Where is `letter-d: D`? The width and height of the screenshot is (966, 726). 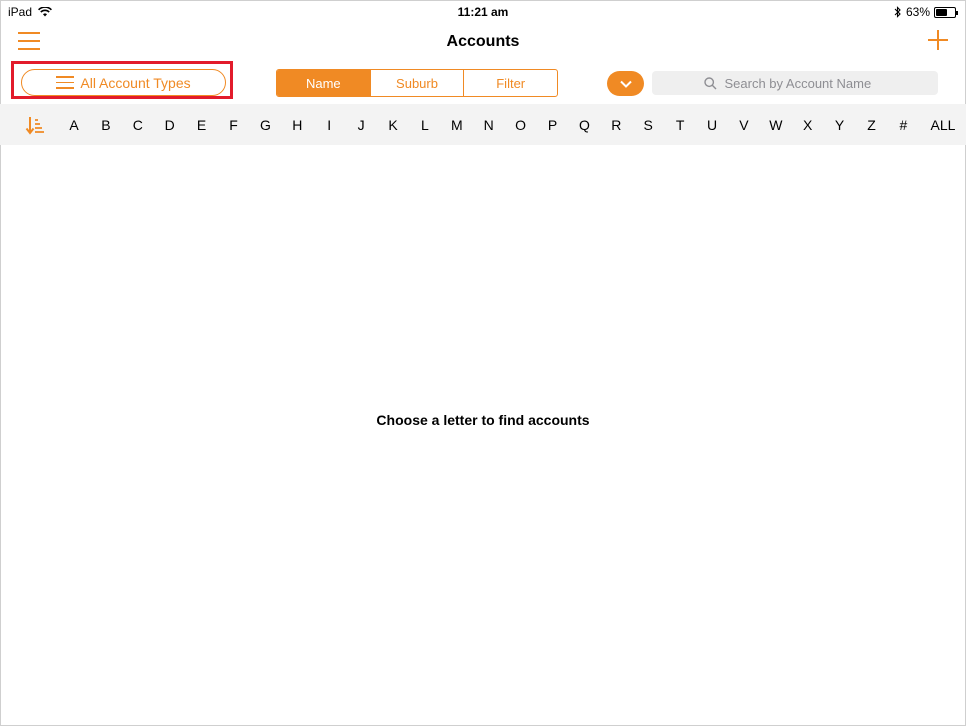
letter-d: D is located at coordinates (170, 125).